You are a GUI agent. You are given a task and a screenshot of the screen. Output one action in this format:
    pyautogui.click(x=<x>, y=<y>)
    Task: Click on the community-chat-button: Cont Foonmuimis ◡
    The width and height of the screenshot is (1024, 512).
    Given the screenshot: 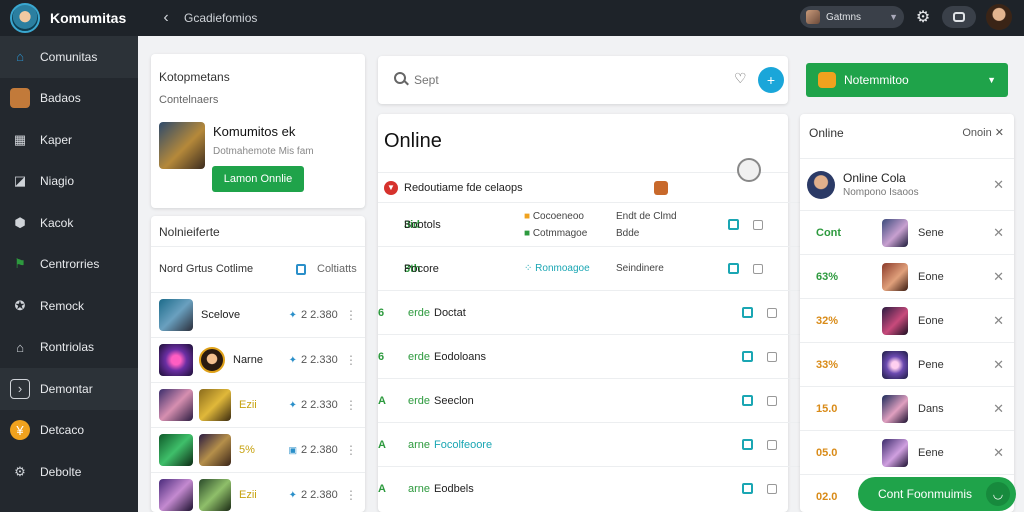 What is the action you would take?
    pyautogui.click(x=937, y=494)
    